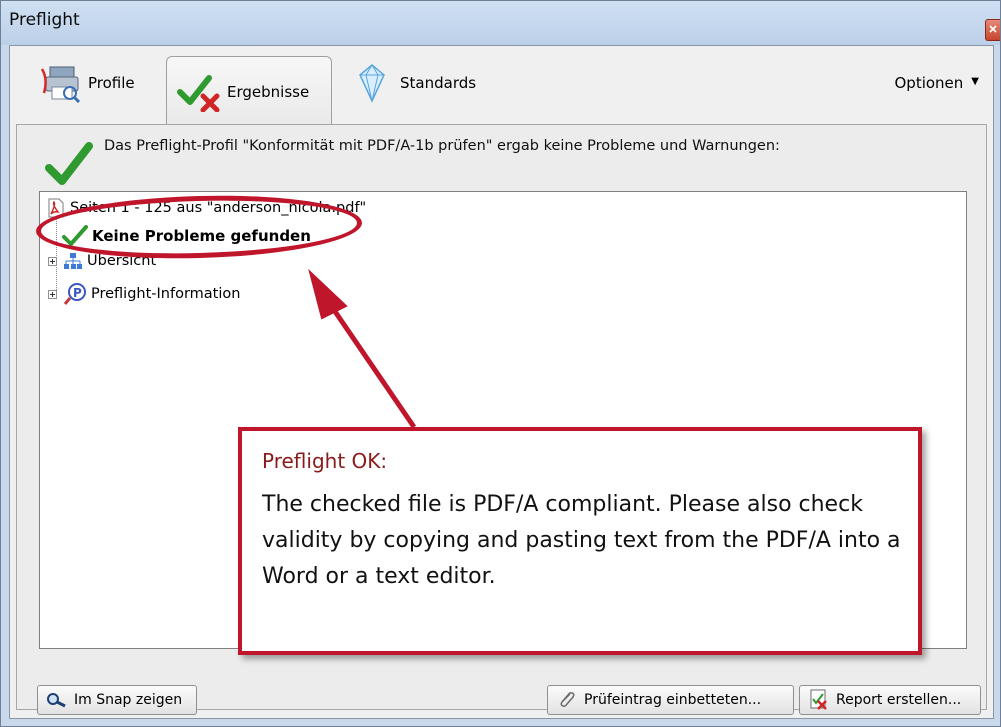  What do you see at coordinates (73, 261) in the screenshot?
I see `hierarchy-icon` at bounding box center [73, 261].